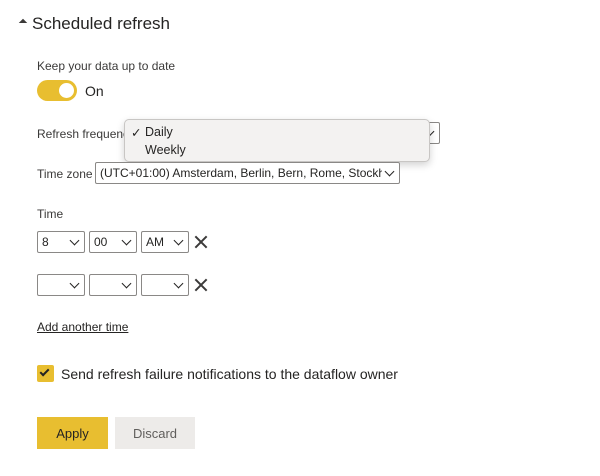  What do you see at coordinates (165, 285) in the screenshot?
I see `ampm-select` at bounding box center [165, 285].